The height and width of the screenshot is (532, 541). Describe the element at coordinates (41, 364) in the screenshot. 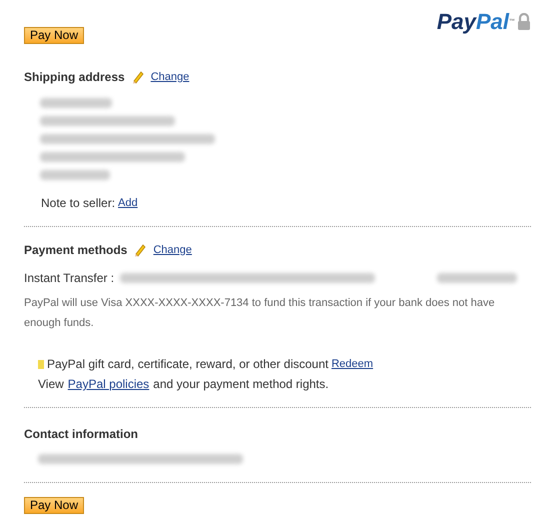

I see `bullet-icon` at that location.